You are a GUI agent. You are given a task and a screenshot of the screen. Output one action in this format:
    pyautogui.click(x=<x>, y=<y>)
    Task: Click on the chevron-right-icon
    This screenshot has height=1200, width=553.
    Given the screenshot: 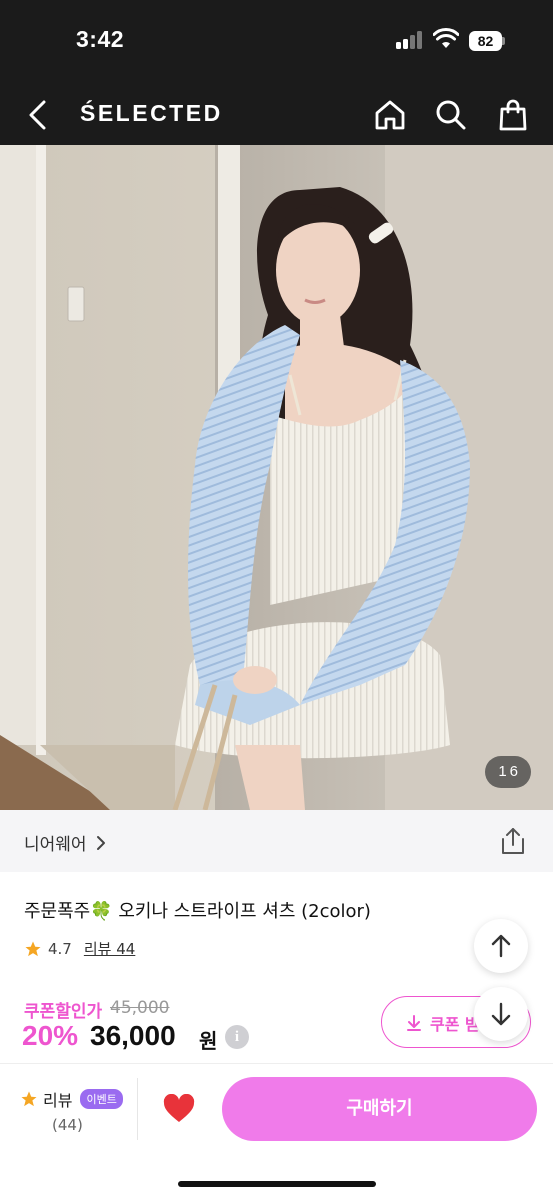 What is the action you would take?
    pyautogui.click(x=100, y=842)
    